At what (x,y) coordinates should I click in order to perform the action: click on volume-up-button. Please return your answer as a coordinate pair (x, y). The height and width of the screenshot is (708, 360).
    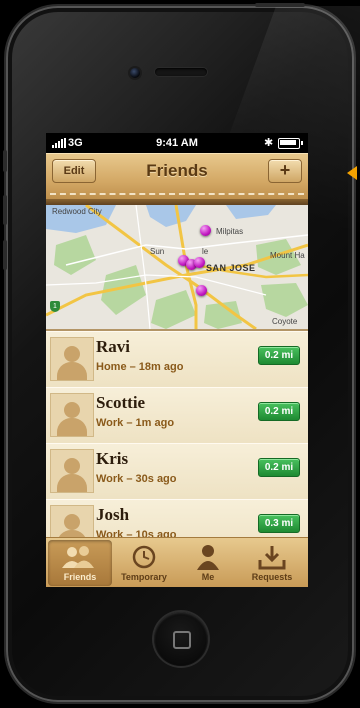
    Looking at the image, I should click on (5, 210).